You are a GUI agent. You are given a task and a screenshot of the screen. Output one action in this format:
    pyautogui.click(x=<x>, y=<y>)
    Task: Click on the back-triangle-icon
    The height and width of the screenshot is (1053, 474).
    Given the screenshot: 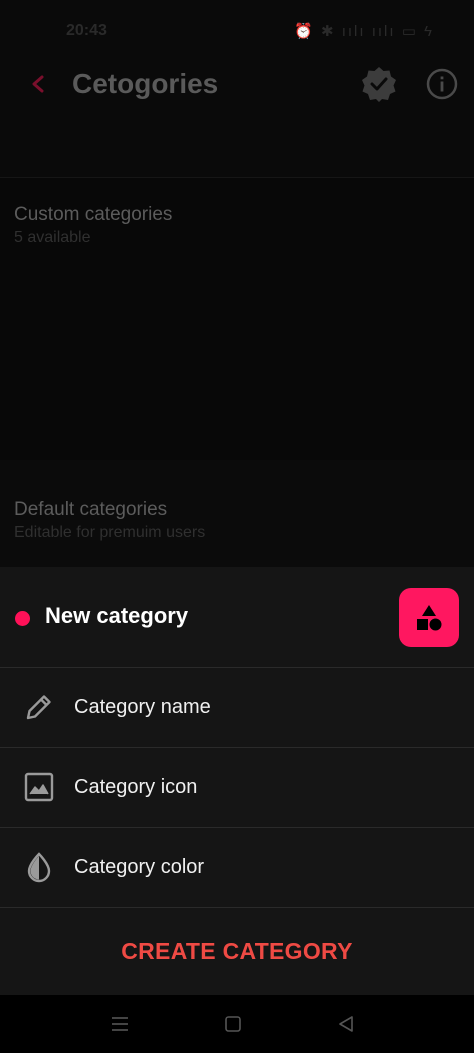 What is the action you would take?
    pyautogui.click(x=346, y=1024)
    